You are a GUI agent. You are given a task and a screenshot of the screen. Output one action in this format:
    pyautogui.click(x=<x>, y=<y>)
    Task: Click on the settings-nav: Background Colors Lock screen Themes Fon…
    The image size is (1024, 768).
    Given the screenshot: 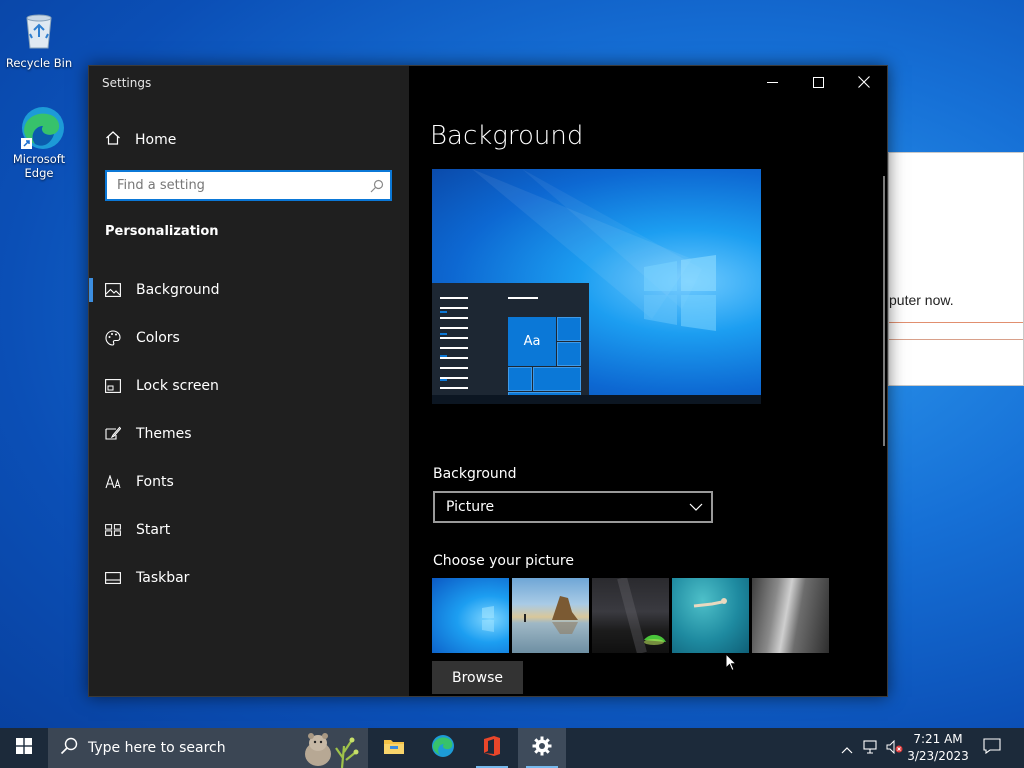 What is the action you would take?
    pyautogui.click(x=249, y=434)
    